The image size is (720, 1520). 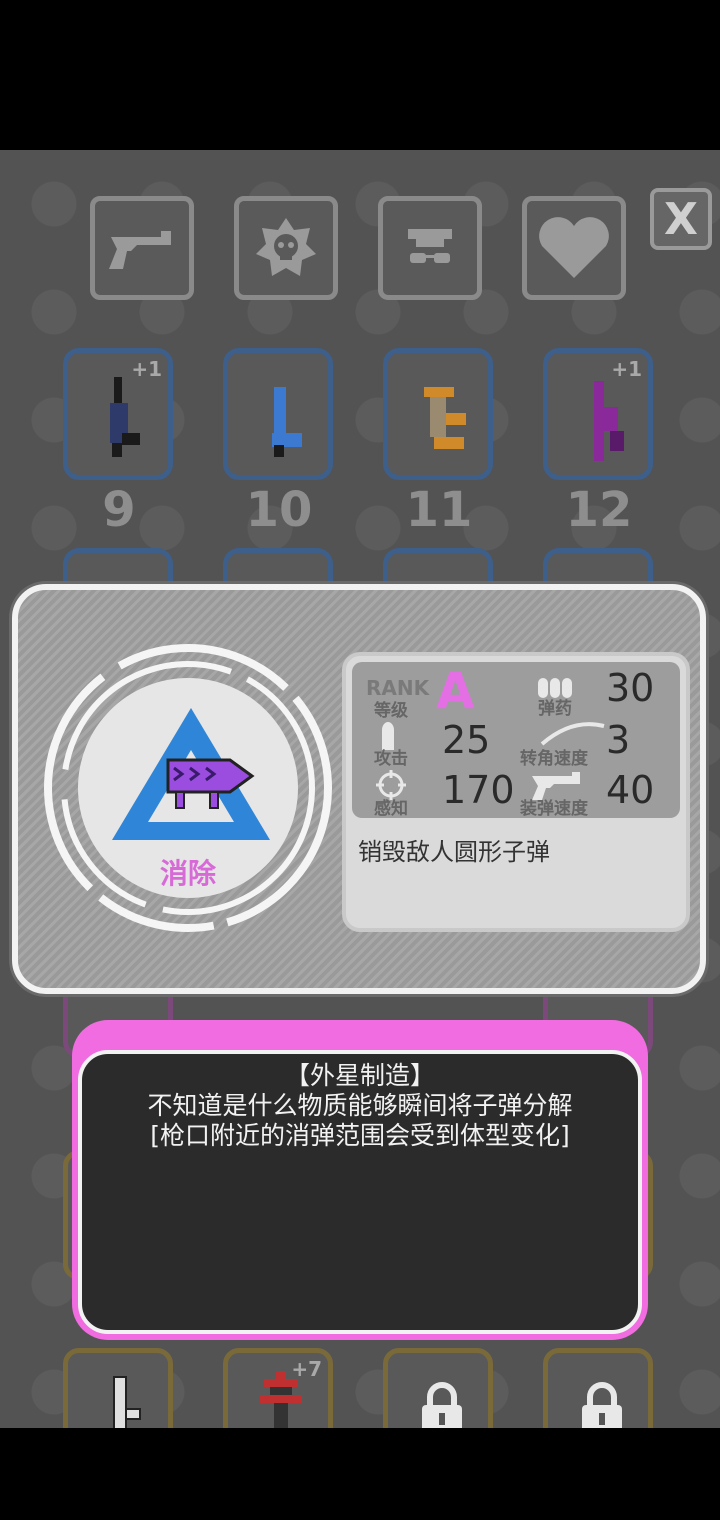 What do you see at coordinates (554, 759) in the screenshot?
I see `turn-speed-label: 转角速度` at bounding box center [554, 759].